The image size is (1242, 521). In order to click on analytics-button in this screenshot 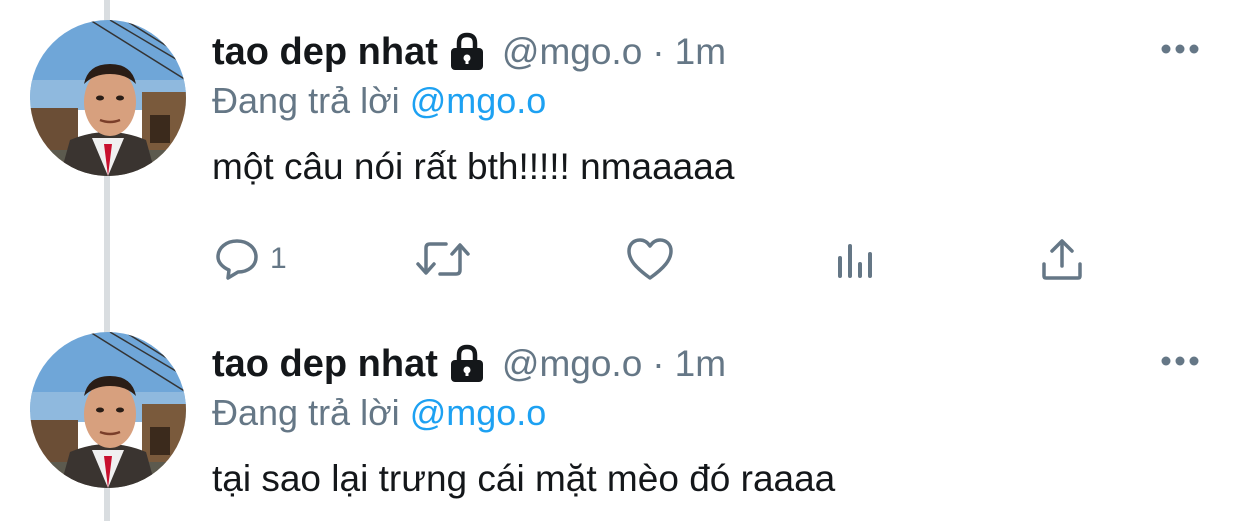, I will do `click(856, 259)`.